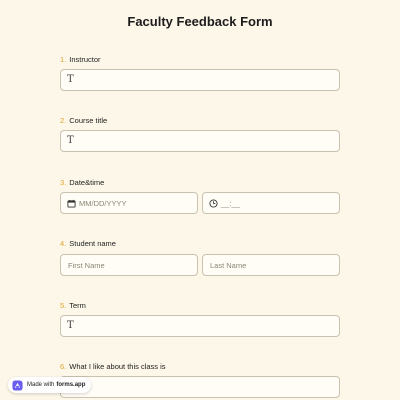 Image resolution: width=400 pixels, height=400 pixels. Describe the element at coordinates (77, 305) in the screenshot. I see `question-text: Term` at that location.